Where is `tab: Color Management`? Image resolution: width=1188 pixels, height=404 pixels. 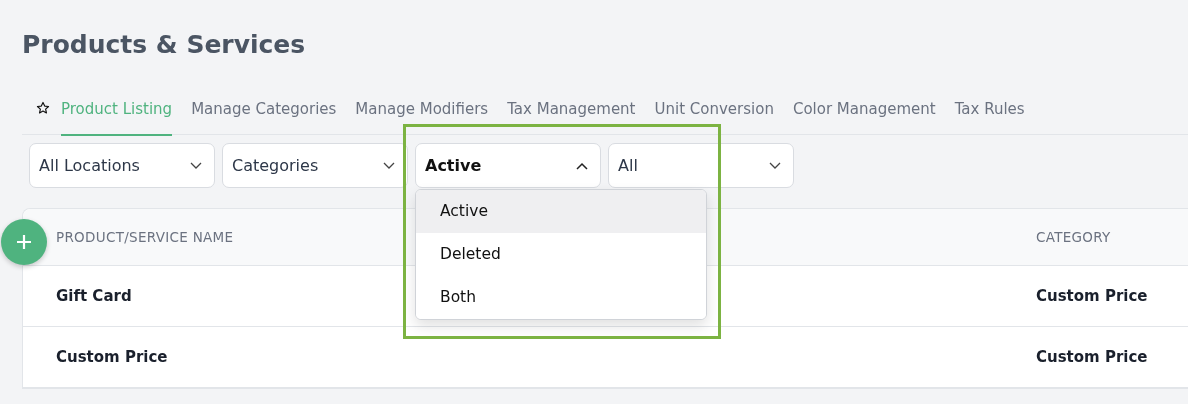
tab: Color Management is located at coordinates (864, 117).